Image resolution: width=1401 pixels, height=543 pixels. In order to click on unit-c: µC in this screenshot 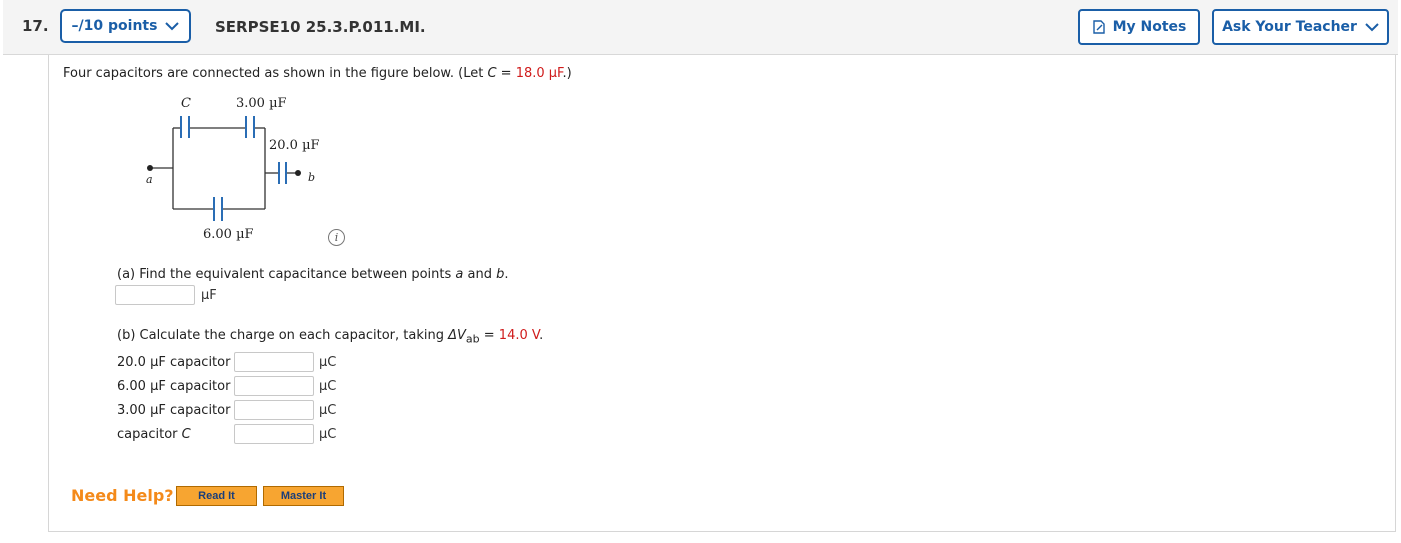, I will do `click(328, 434)`.